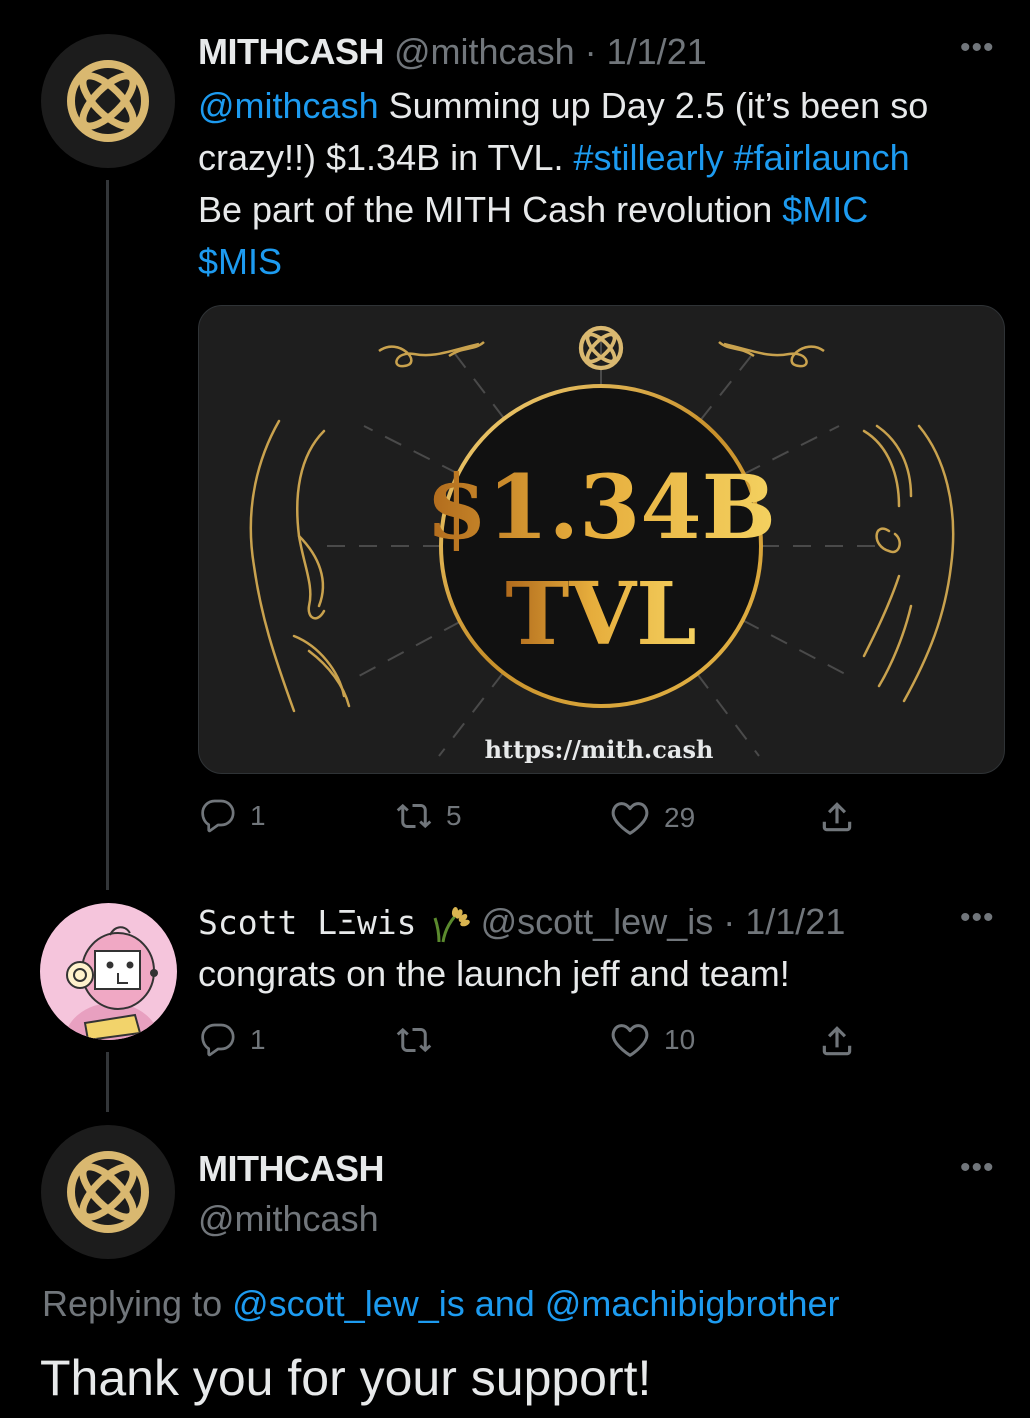 This screenshot has width=1030, height=1418. What do you see at coordinates (597, 921) in the screenshot?
I see `user-handle: @scott_lew_is` at bounding box center [597, 921].